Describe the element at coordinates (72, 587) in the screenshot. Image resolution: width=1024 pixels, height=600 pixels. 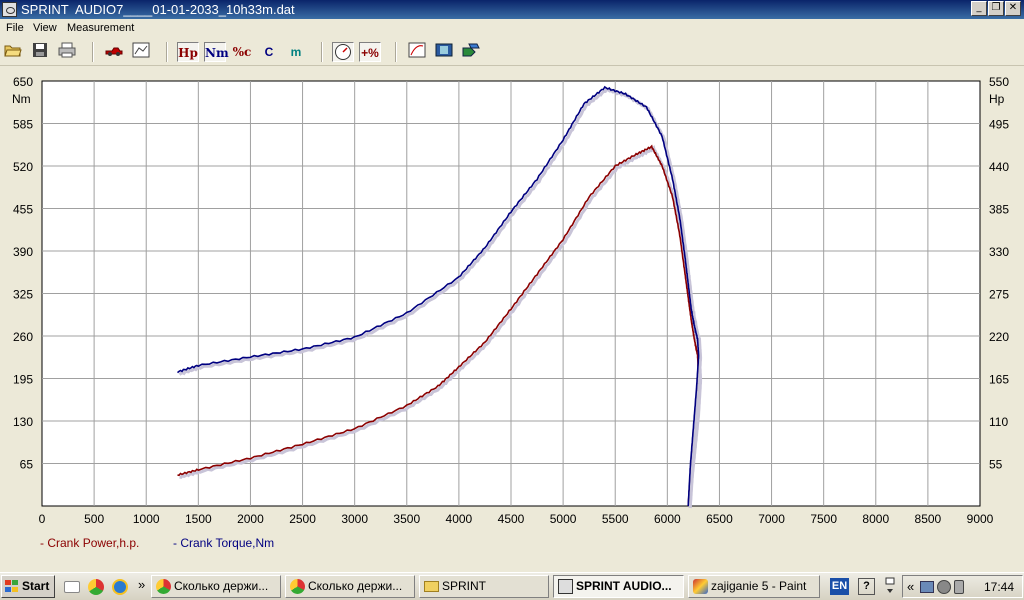
I see `ebay-icon` at that location.